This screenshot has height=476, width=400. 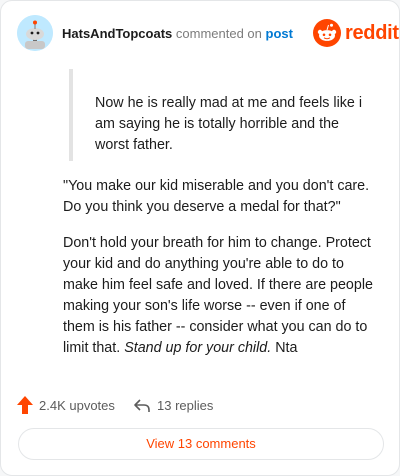 I want to click on author-name: HatsAndTopcoats, so click(x=117, y=33).